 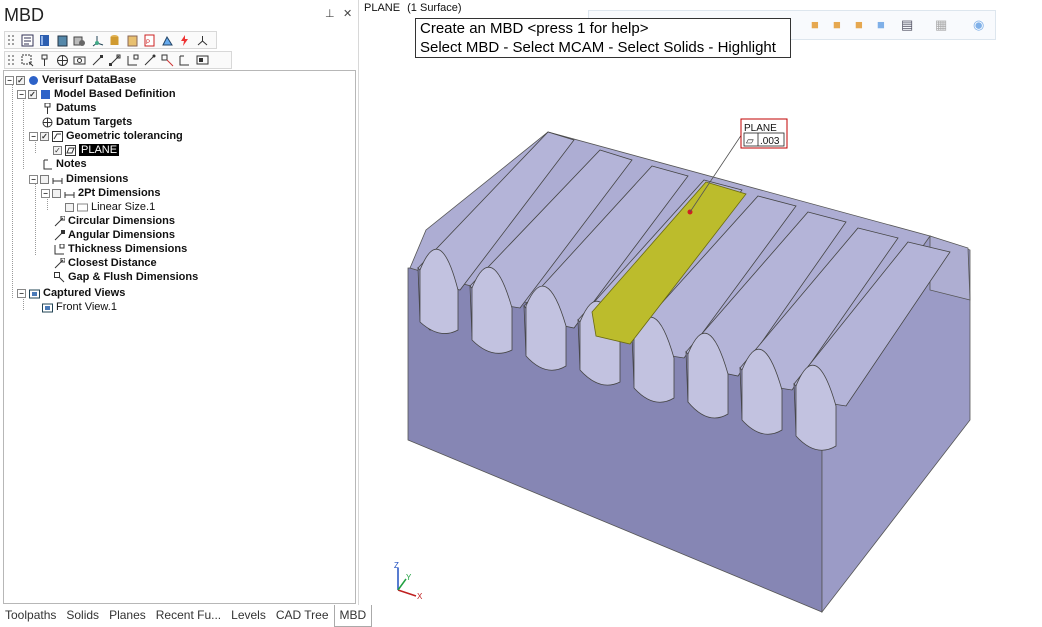 I want to click on tree-item-circular-dimensions: Circular Dimensions, so click(x=114, y=221).